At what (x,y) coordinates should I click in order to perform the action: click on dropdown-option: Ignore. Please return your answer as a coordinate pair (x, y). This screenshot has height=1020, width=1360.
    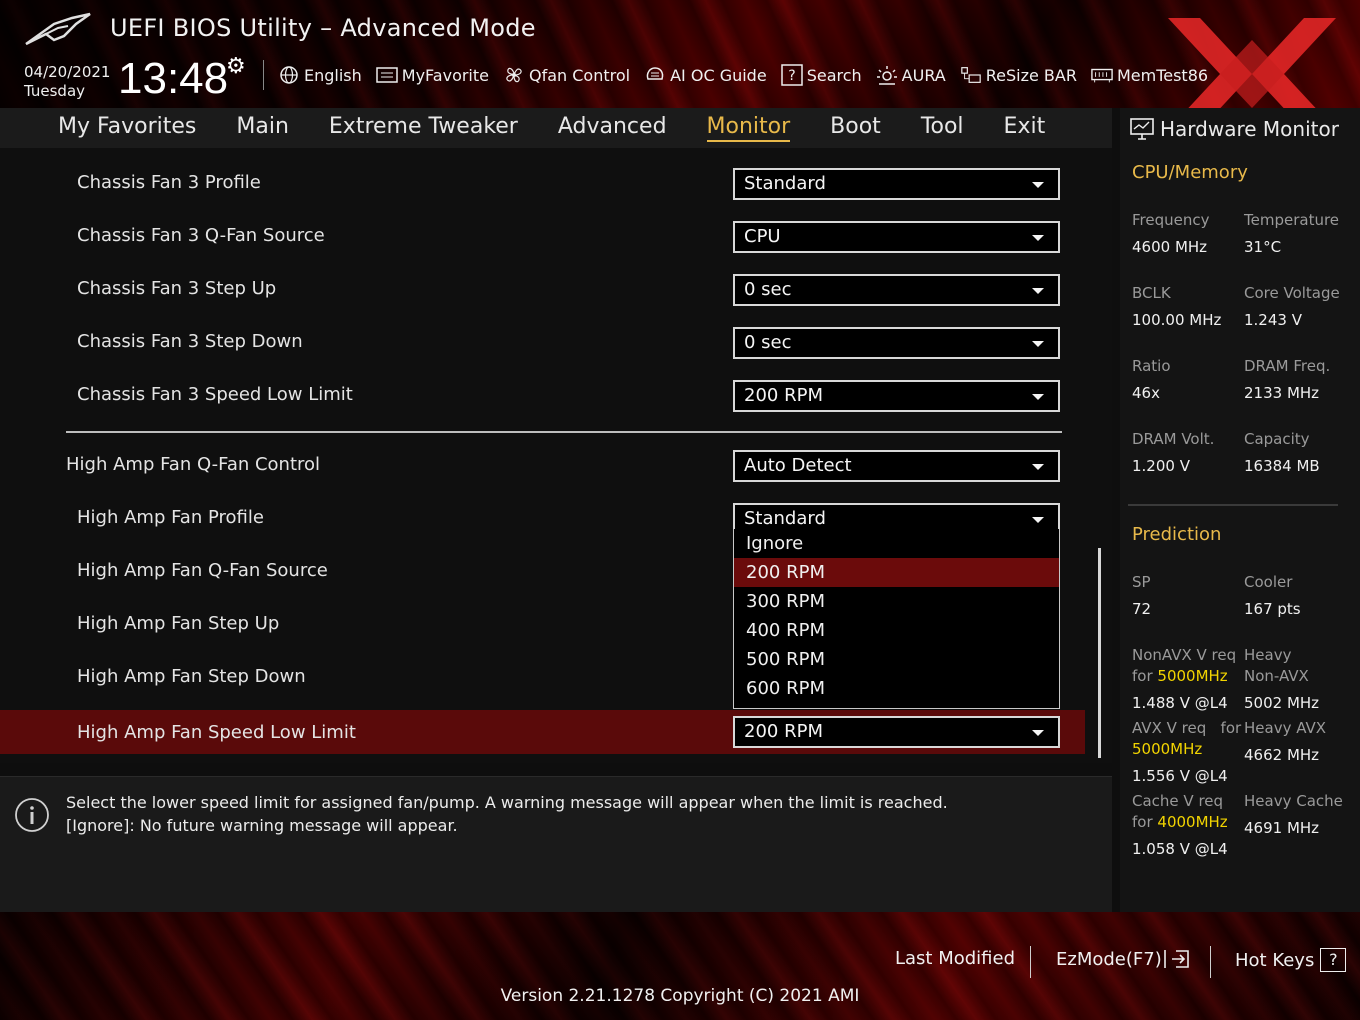
    Looking at the image, I should click on (896, 543).